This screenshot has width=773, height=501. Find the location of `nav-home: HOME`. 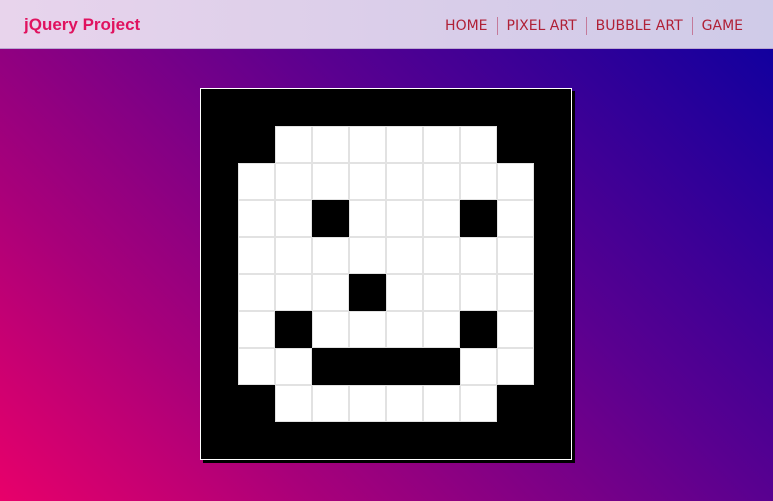

nav-home: HOME is located at coordinates (470, 26).